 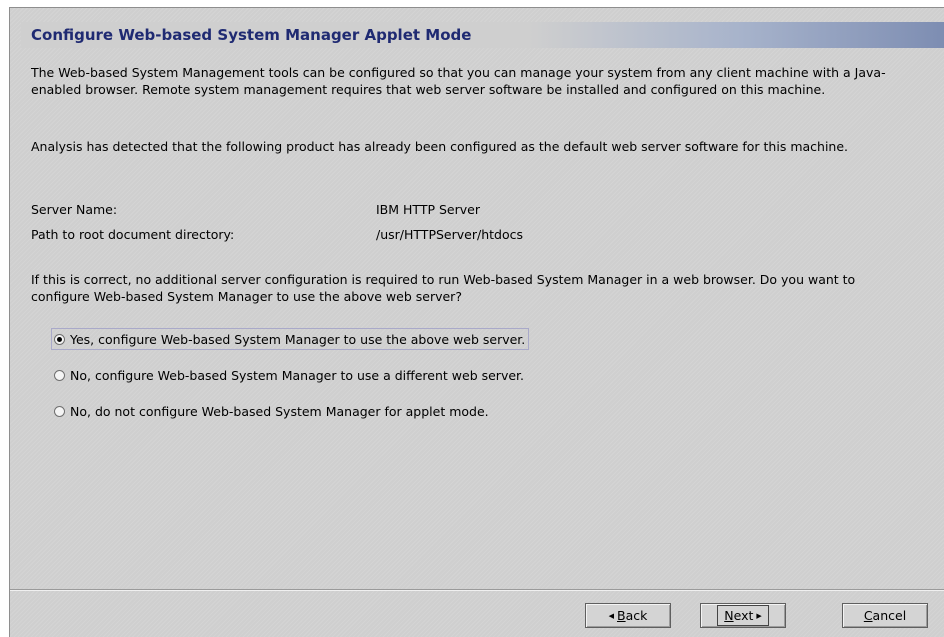 I want to click on next-button: Next ▶, so click(x=743, y=615).